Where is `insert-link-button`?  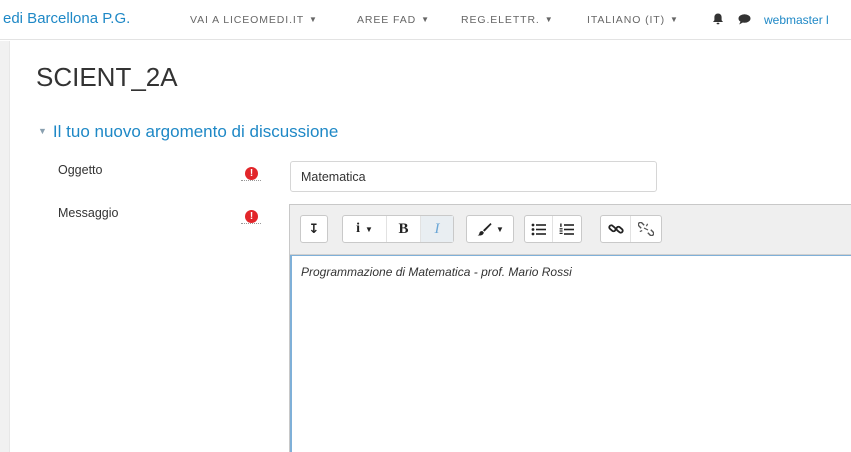
insert-link-button is located at coordinates (616, 229).